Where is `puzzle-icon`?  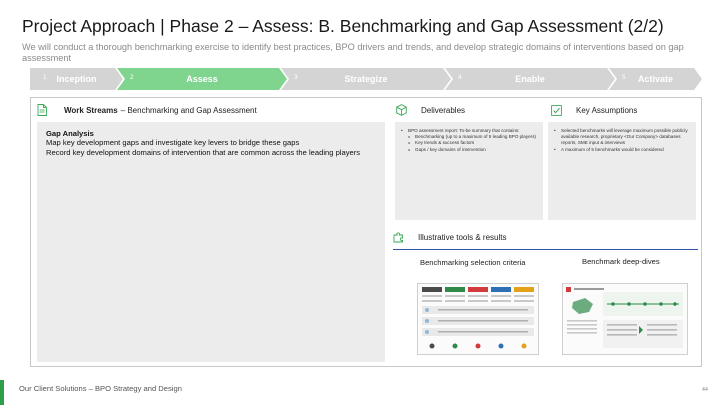
puzzle-icon is located at coordinates (398, 237).